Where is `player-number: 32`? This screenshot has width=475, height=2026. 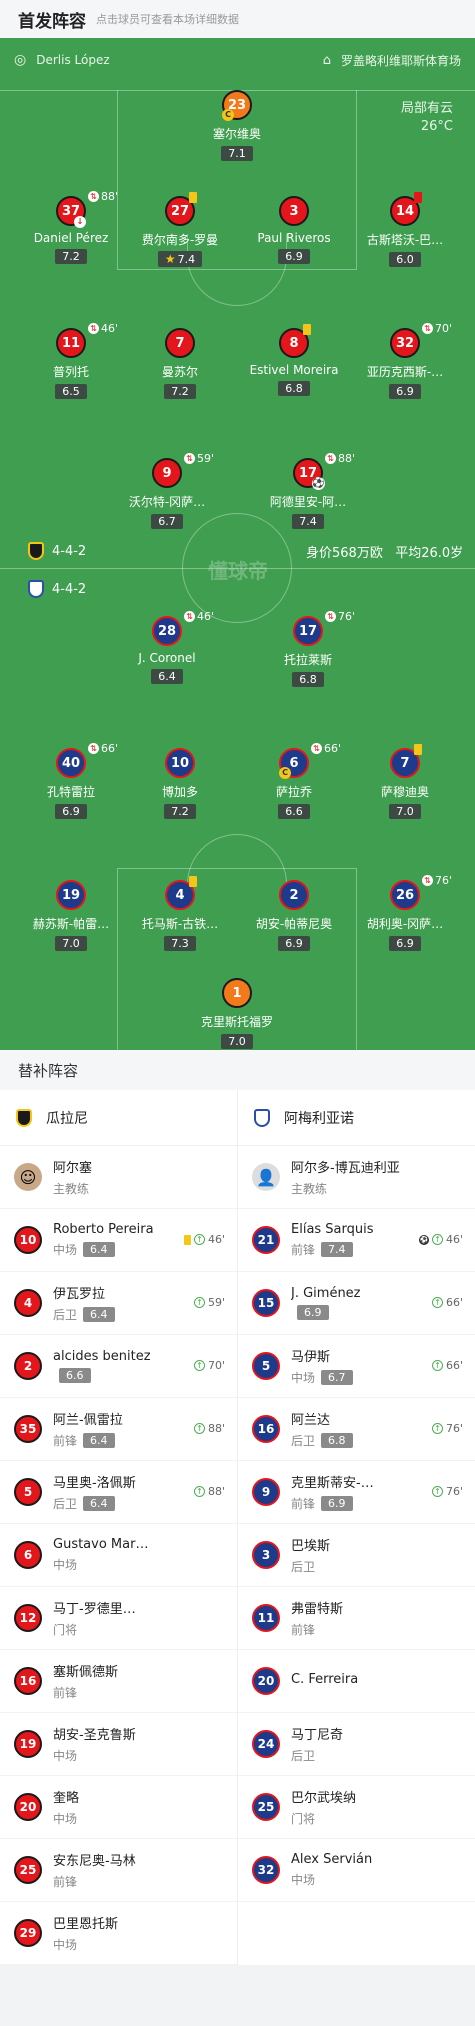 player-number: 32 is located at coordinates (405, 343).